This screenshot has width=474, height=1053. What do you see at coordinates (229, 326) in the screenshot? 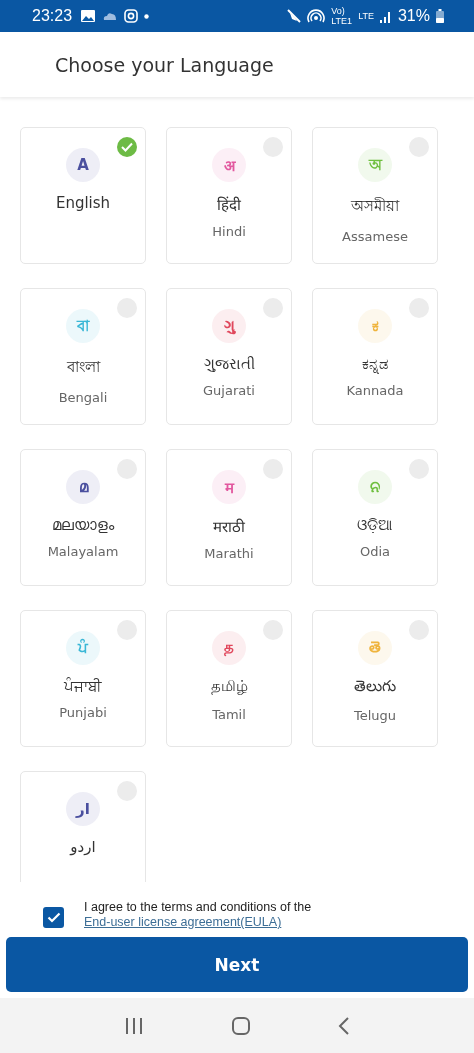
I see `script-glyph: ગુ` at bounding box center [229, 326].